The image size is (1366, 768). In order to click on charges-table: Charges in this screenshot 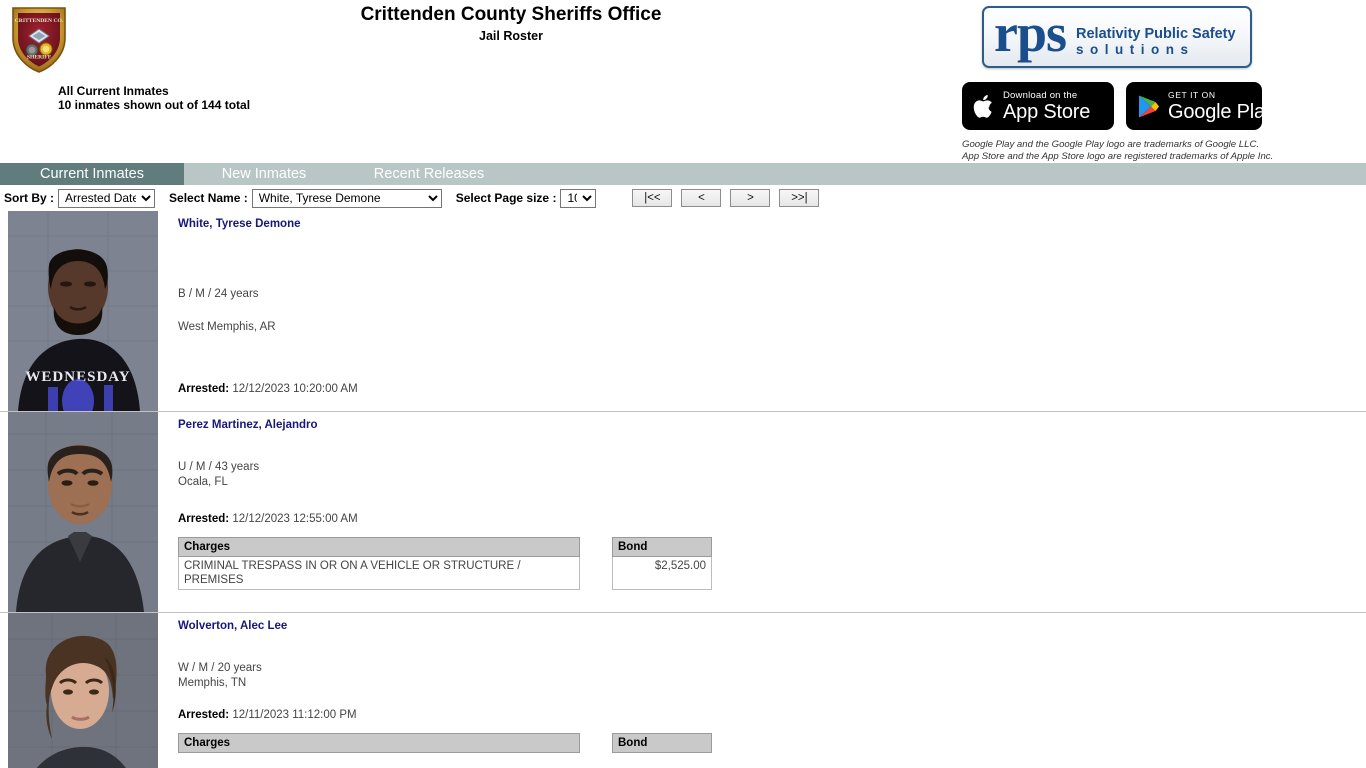, I will do `click(379, 743)`.